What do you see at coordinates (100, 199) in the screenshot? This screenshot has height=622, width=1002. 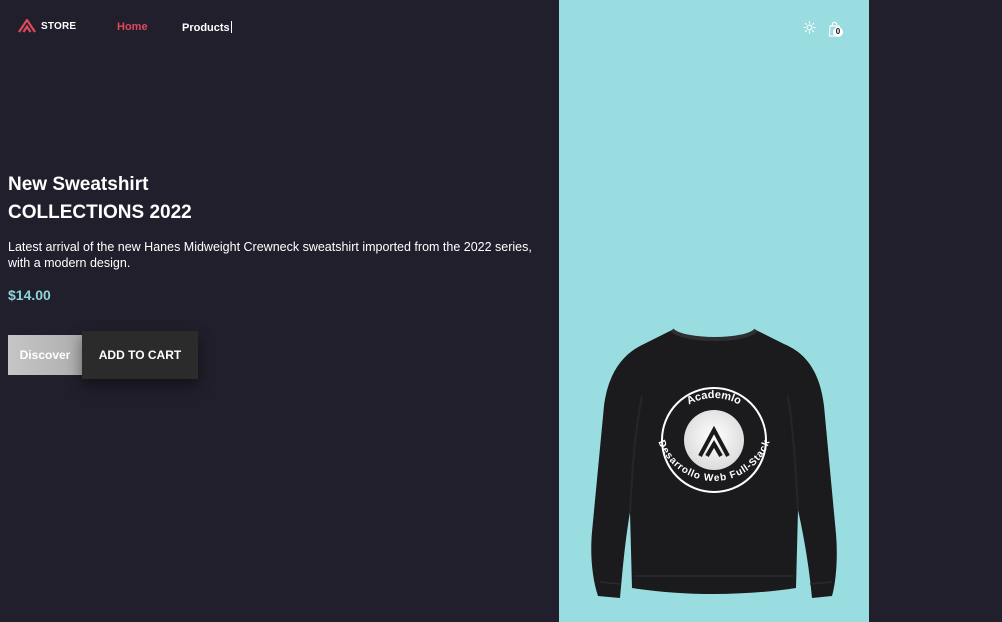 I see `hero-title: New Sweatshirt COLLECTIONS 2022` at bounding box center [100, 199].